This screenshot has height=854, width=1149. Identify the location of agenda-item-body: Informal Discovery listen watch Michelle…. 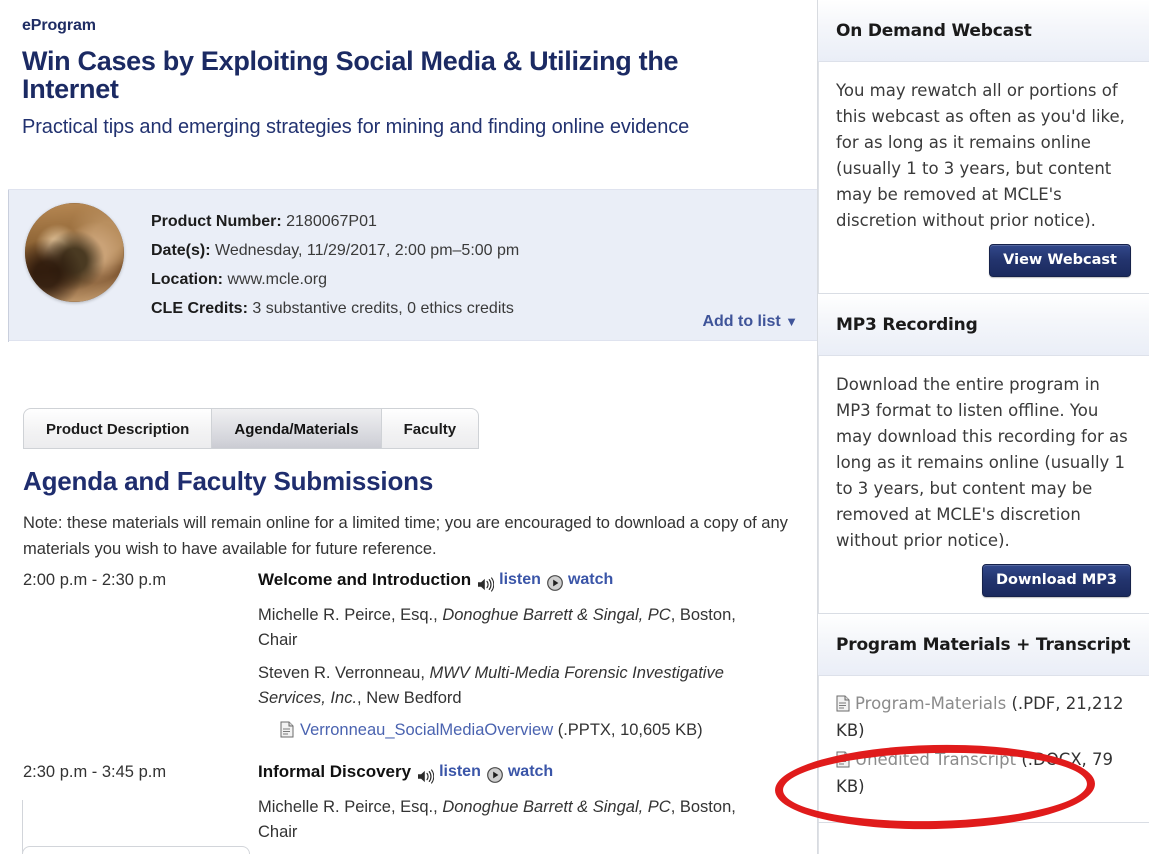
(537, 801).